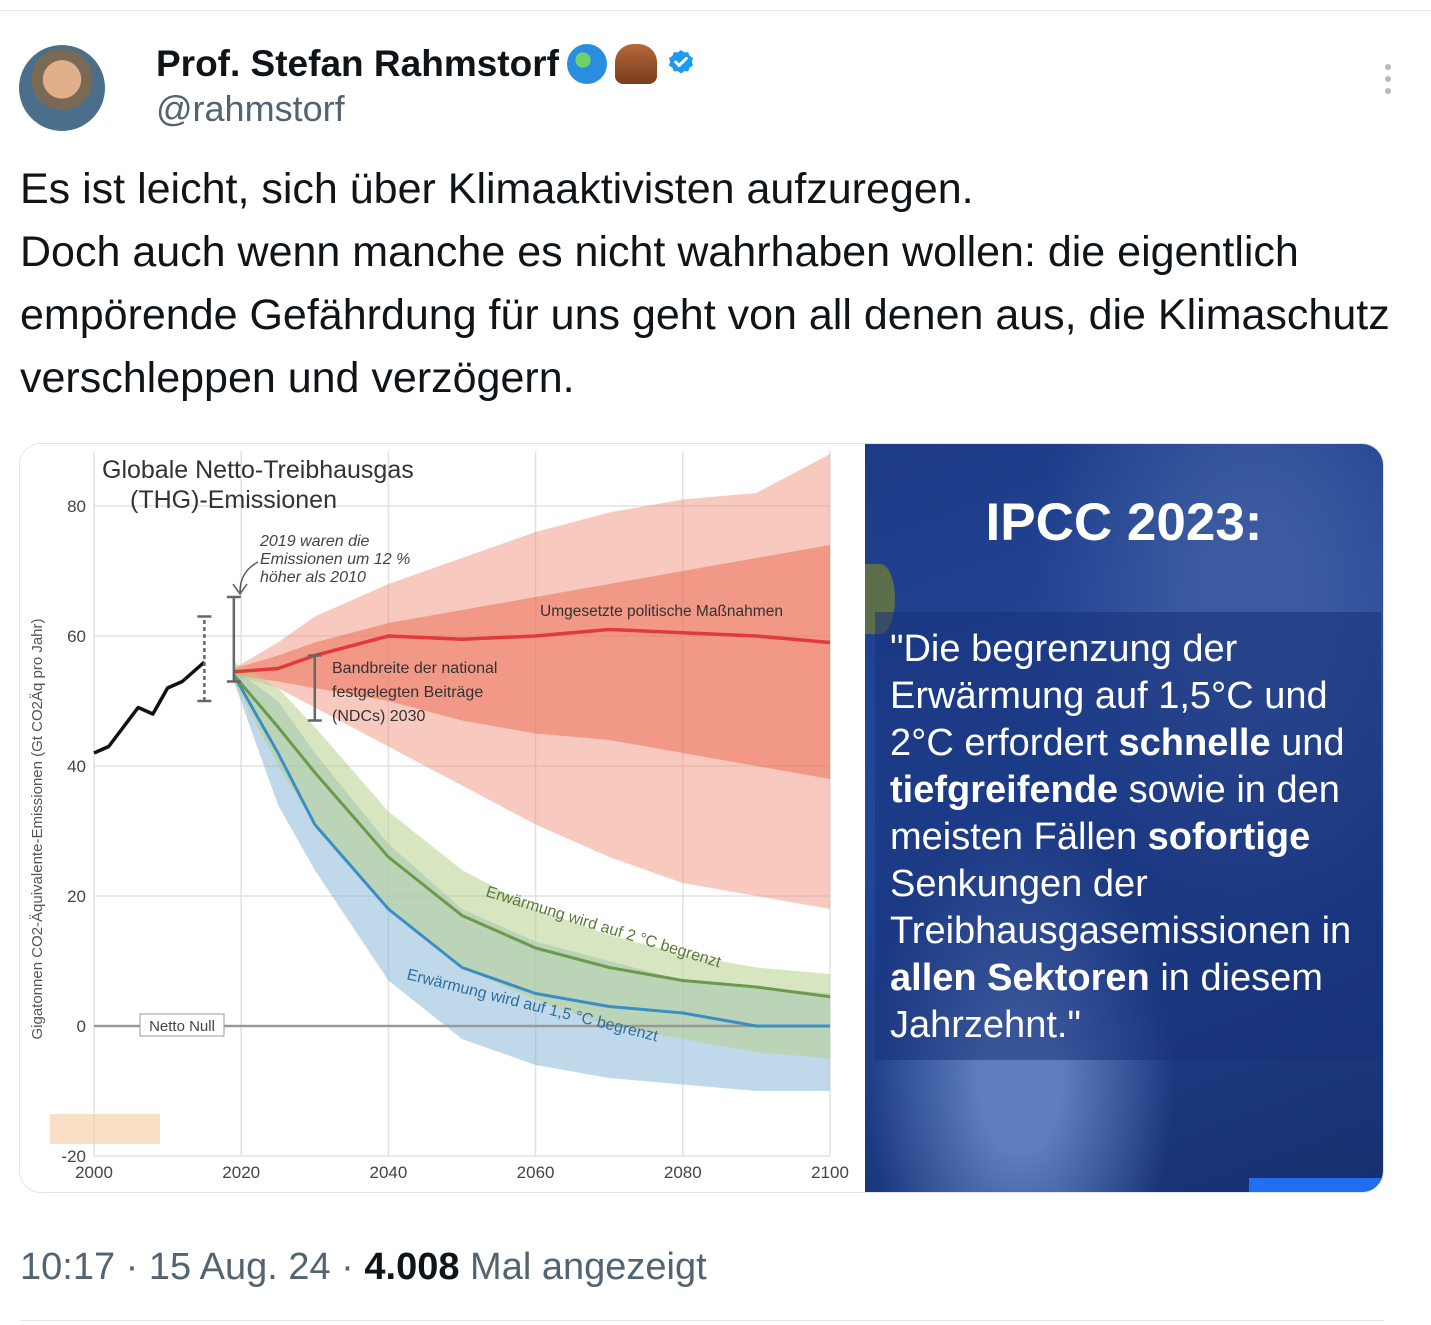  What do you see at coordinates (76, 636) in the screenshot?
I see `y-tick-label: 60` at bounding box center [76, 636].